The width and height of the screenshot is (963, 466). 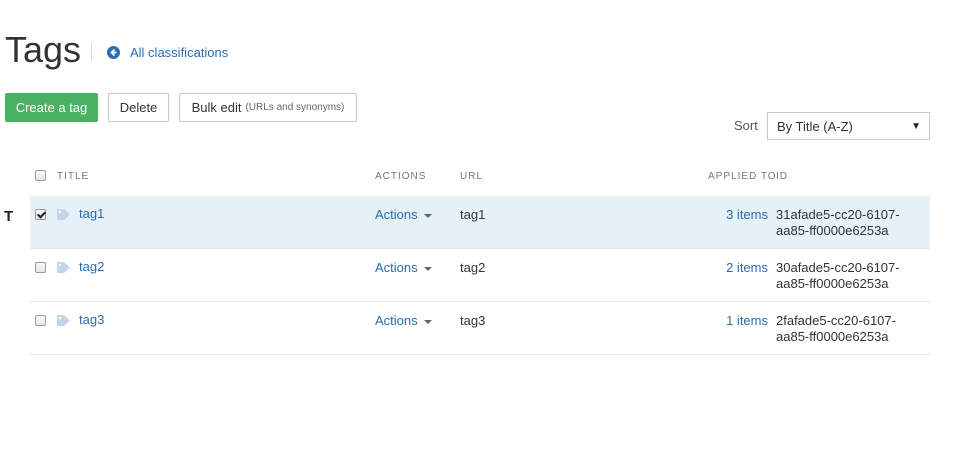 I want to click on tag-id-line1: 2fafade5-cc20-6107-, so click(x=836, y=320).